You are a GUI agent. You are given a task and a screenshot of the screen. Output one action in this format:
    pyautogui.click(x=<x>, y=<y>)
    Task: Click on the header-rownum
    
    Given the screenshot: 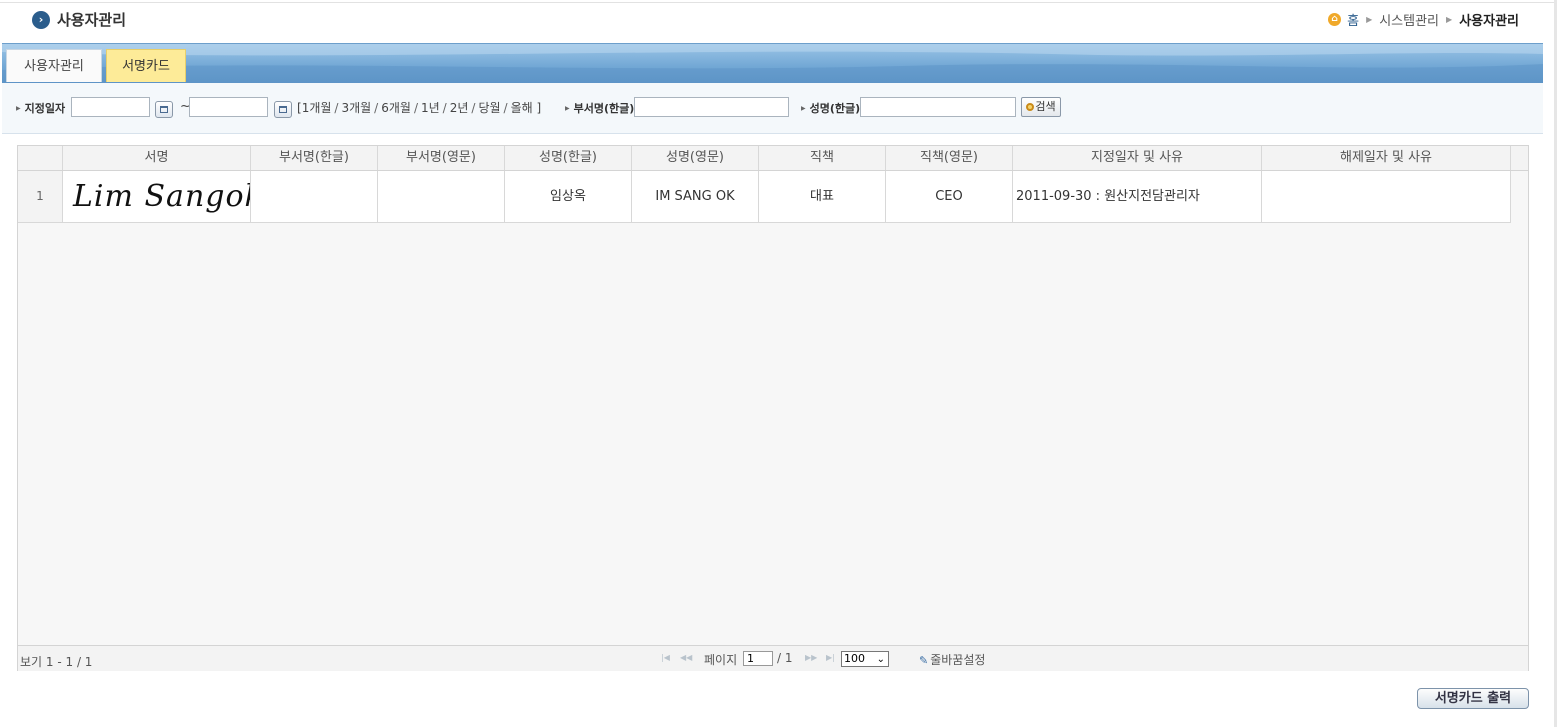 What is the action you would take?
    pyautogui.click(x=40, y=158)
    